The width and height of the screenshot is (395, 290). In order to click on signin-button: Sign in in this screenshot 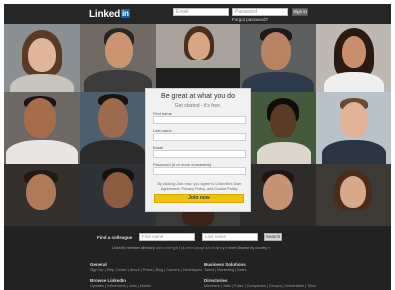, I will do `click(300, 12)`.